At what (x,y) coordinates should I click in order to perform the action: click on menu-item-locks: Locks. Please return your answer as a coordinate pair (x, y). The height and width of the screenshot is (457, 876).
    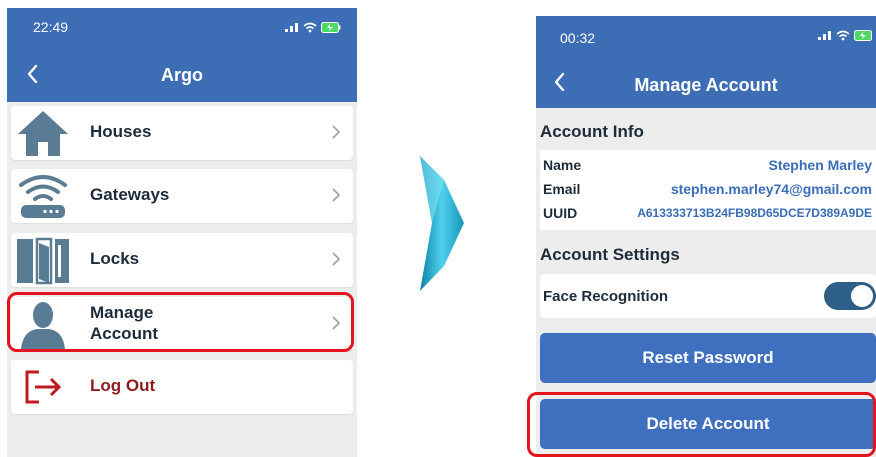
    Looking at the image, I should click on (182, 260).